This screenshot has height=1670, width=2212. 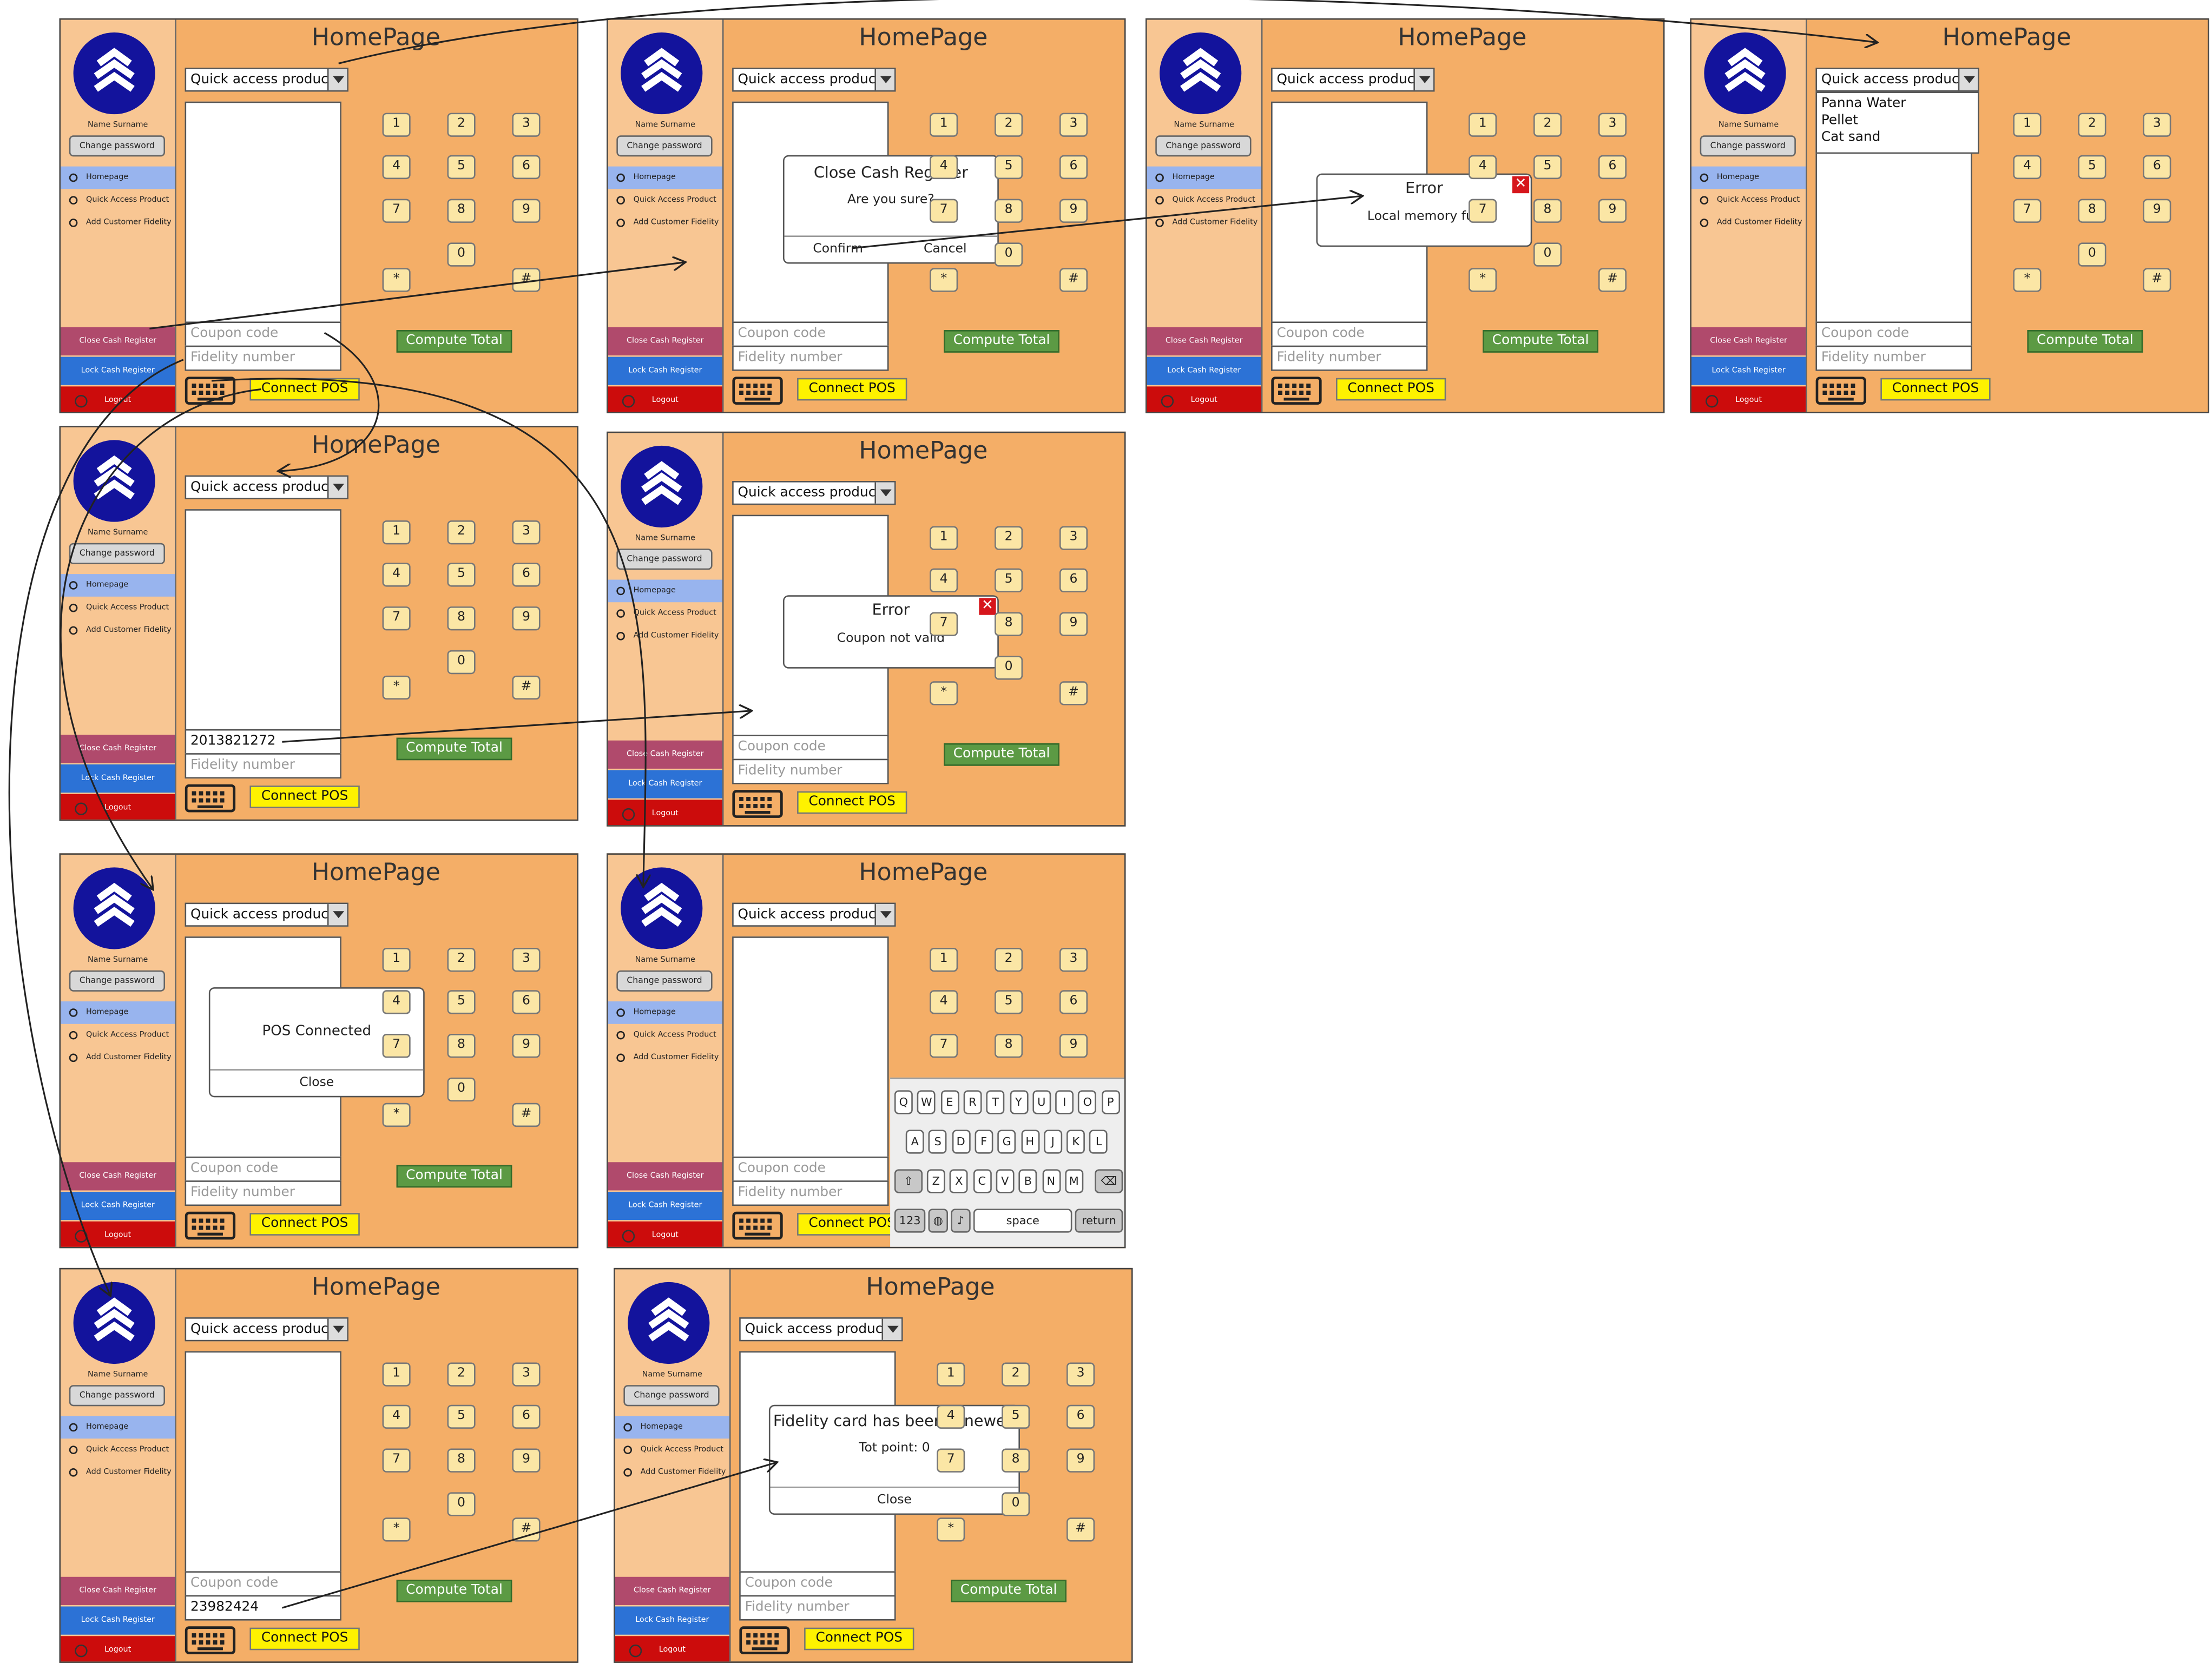 I want to click on fidelity-field: Fidelity number, so click(x=811, y=771).